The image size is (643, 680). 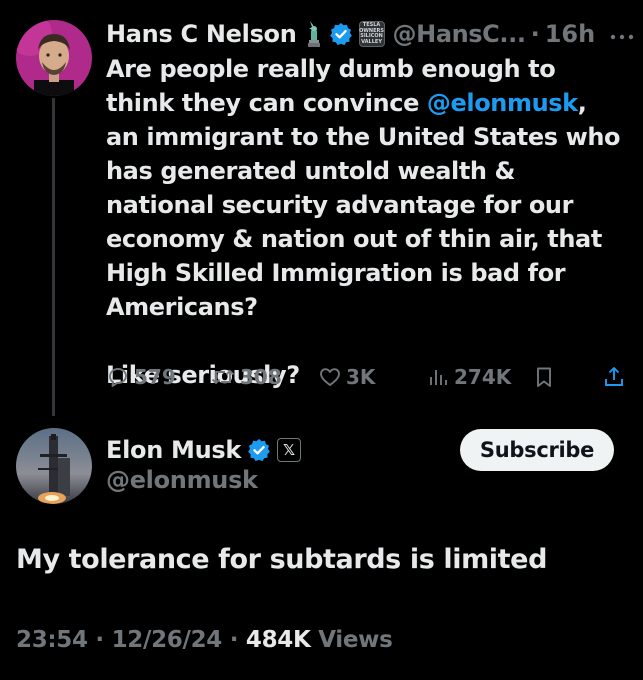 I want to click on affiliate-badge: TESLA OWNERS SILICON VALLEY, so click(x=371, y=34).